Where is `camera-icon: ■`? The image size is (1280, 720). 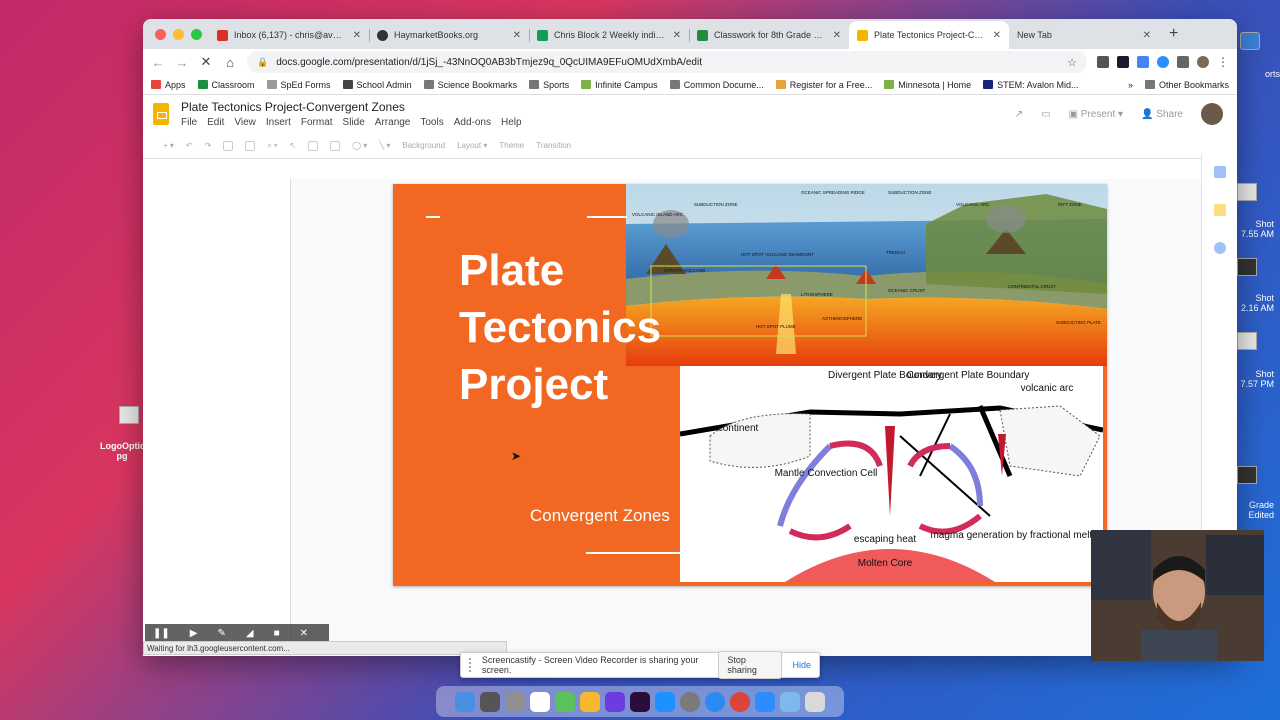 camera-icon: ■ is located at coordinates (277, 633).